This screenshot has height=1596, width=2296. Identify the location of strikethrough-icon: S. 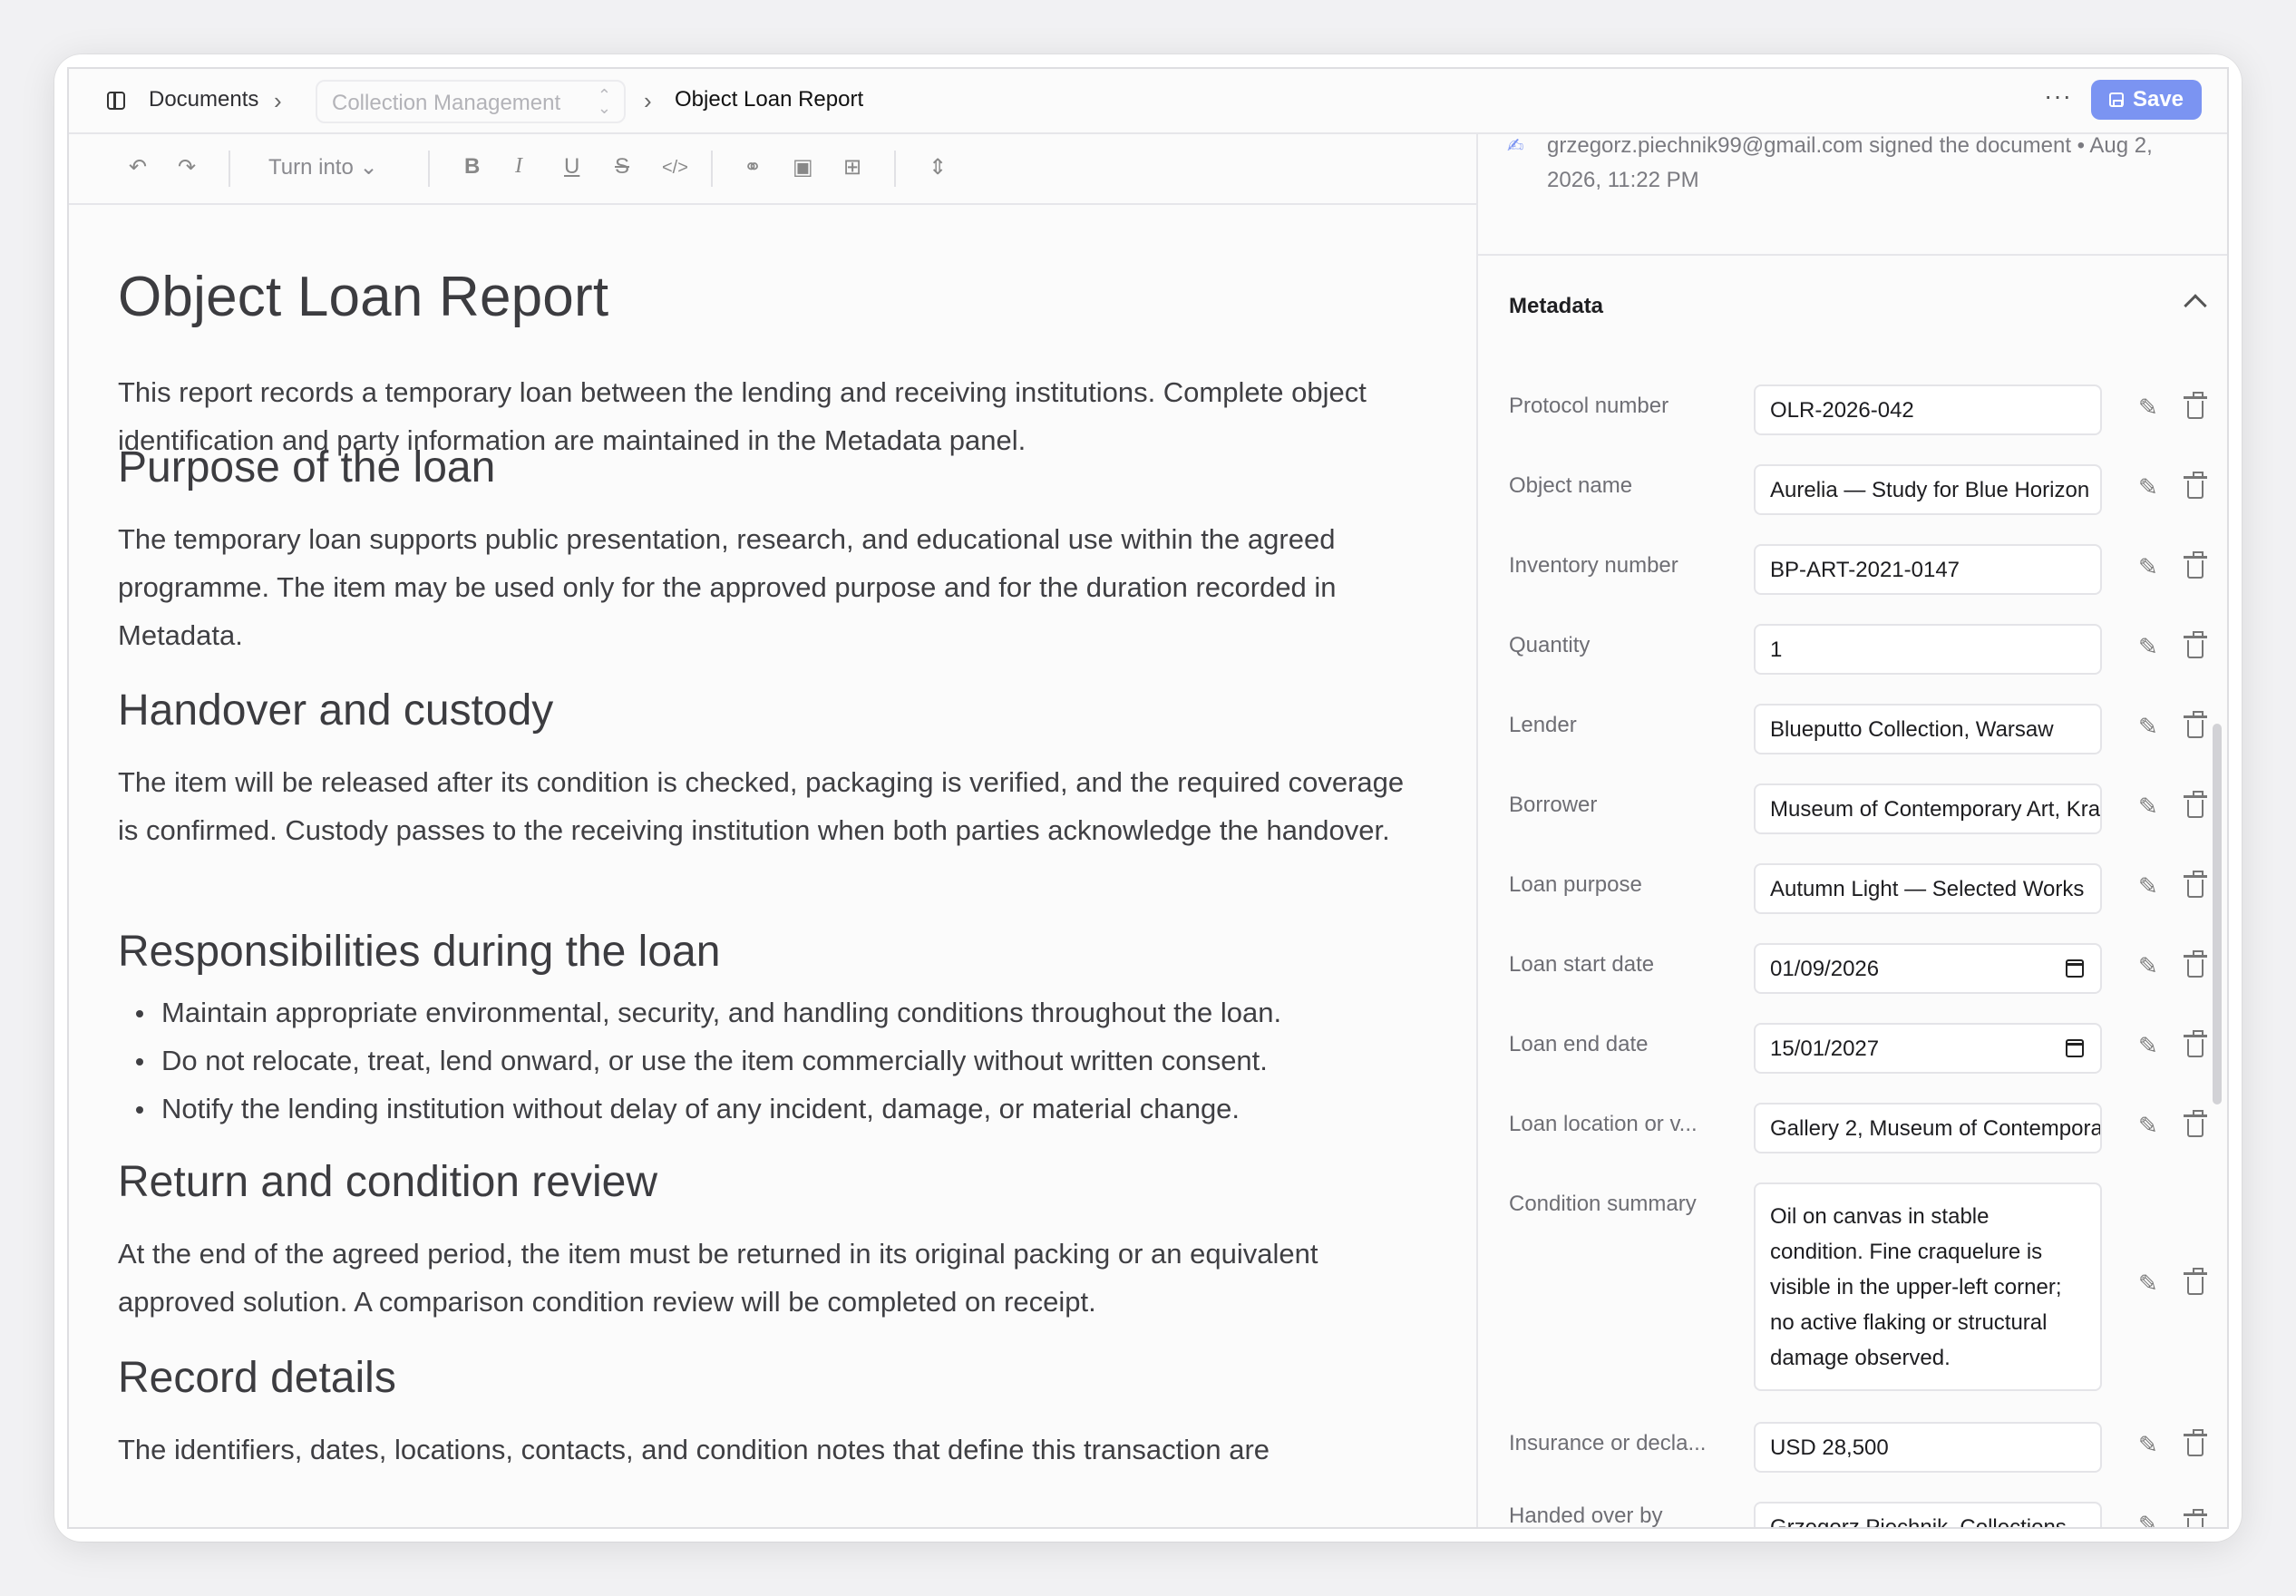
(622, 167).